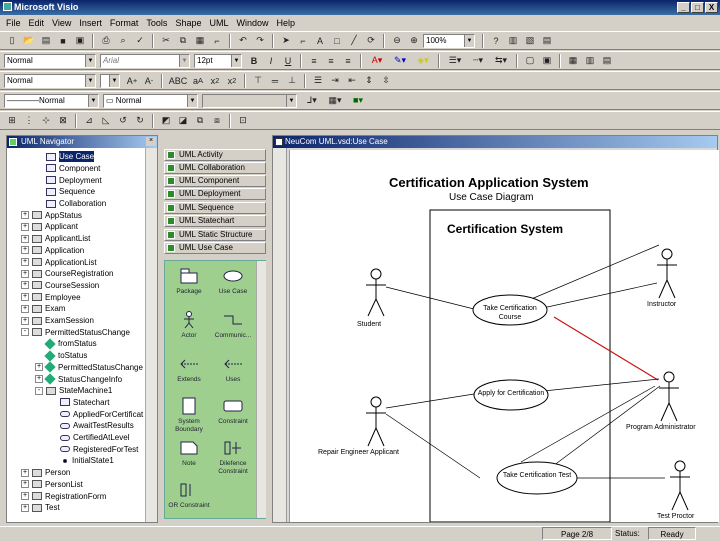 The width and height of the screenshot is (720, 541). What do you see at coordinates (73, 391) in the screenshot?
I see `tree-item: - StateMachine1` at bounding box center [73, 391].